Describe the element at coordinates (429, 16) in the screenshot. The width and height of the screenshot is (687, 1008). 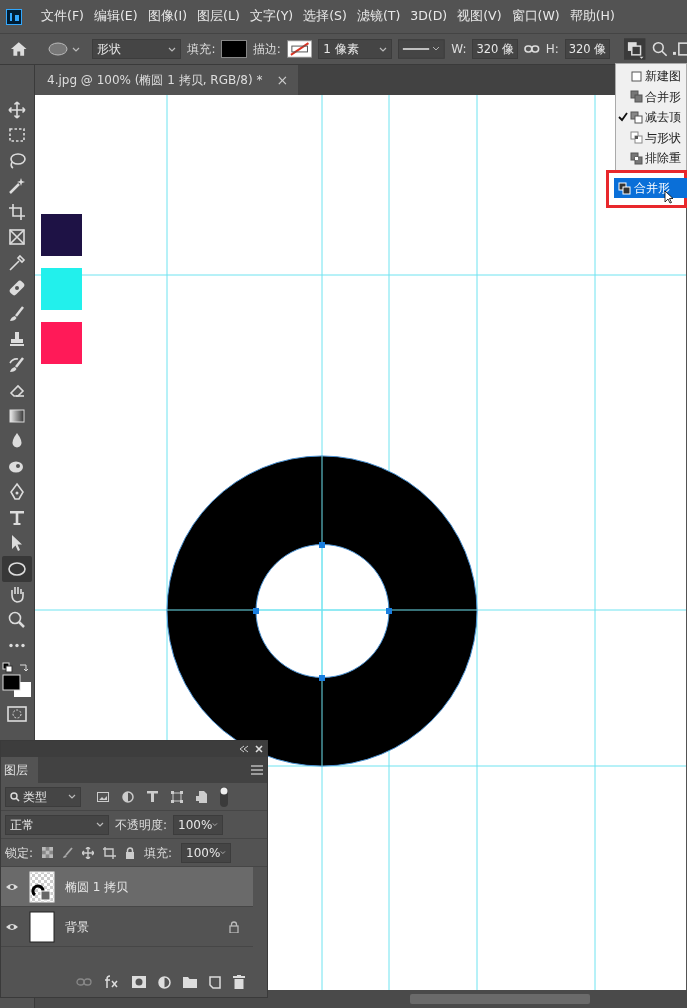
I see `menu-item: 3D(D)` at that location.